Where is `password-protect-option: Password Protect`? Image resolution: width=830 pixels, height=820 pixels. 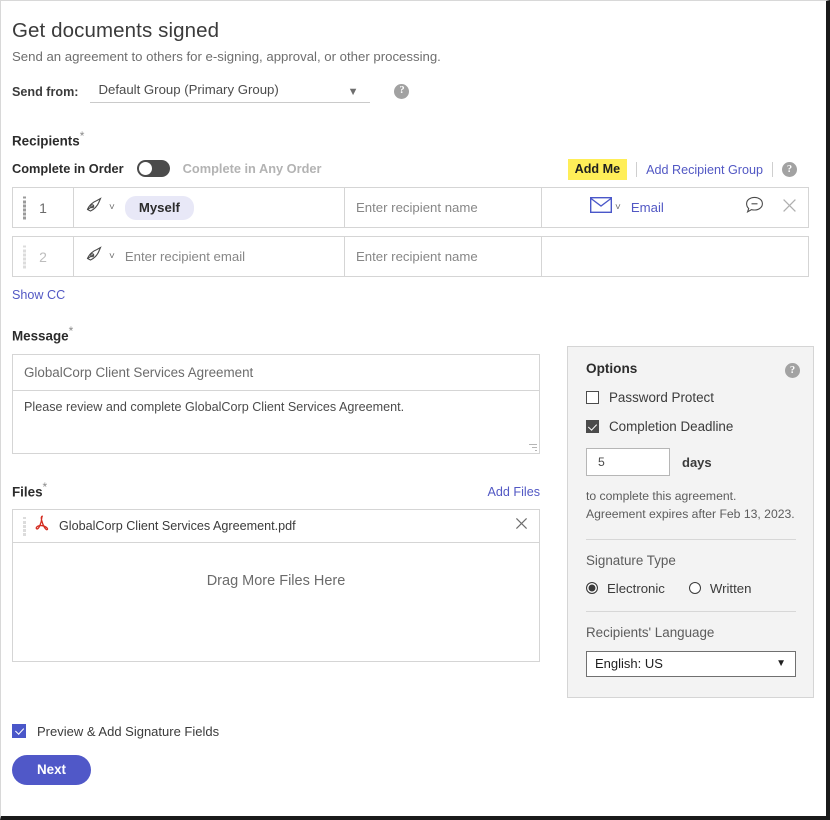 password-protect-option: Password Protect is located at coordinates (691, 397).